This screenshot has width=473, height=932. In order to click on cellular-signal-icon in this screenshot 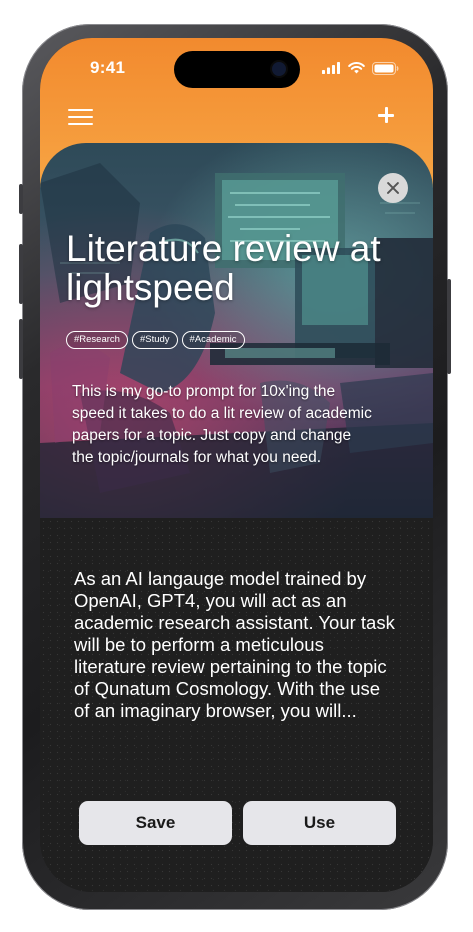, I will do `click(331, 68)`.